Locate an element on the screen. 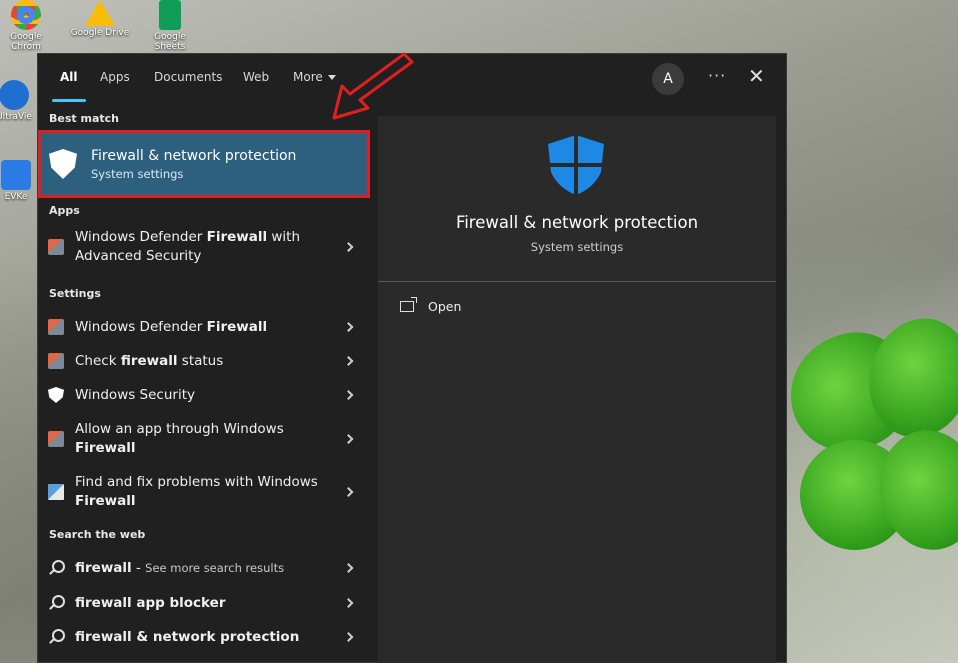  desktop-icon-label: EVKe is located at coordinates (16, 197).